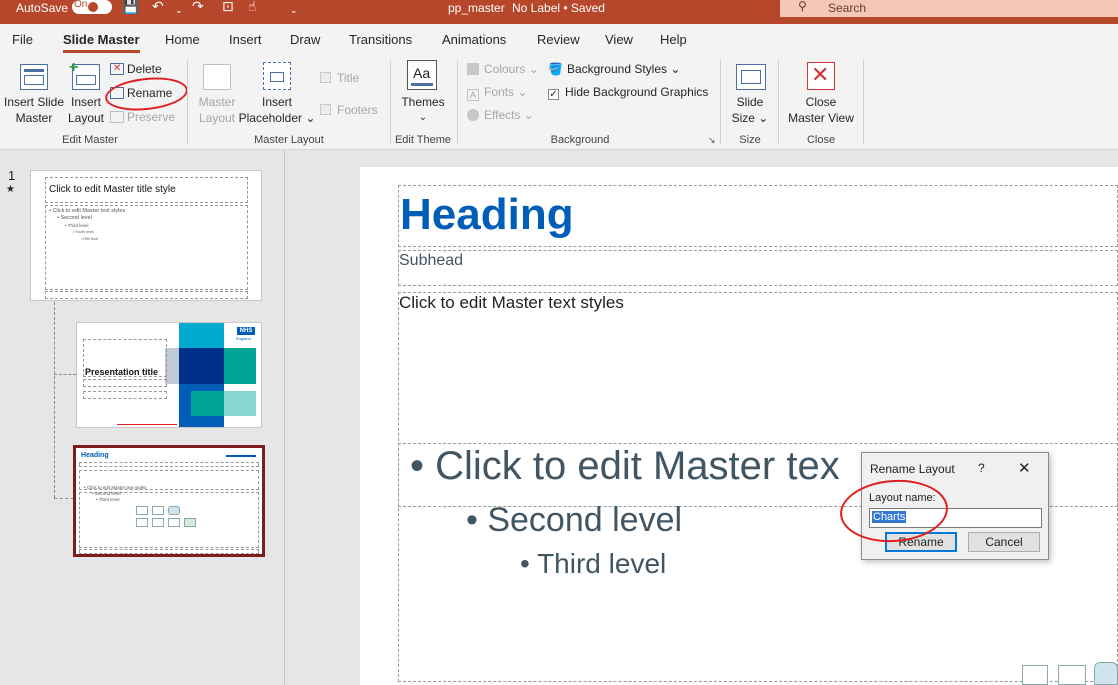 The height and width of the screenshot is (685, 1118). Describe the element at coordinates (750, 102) in the screenshot. I see `slide-size-label-1: Slide` at that location.